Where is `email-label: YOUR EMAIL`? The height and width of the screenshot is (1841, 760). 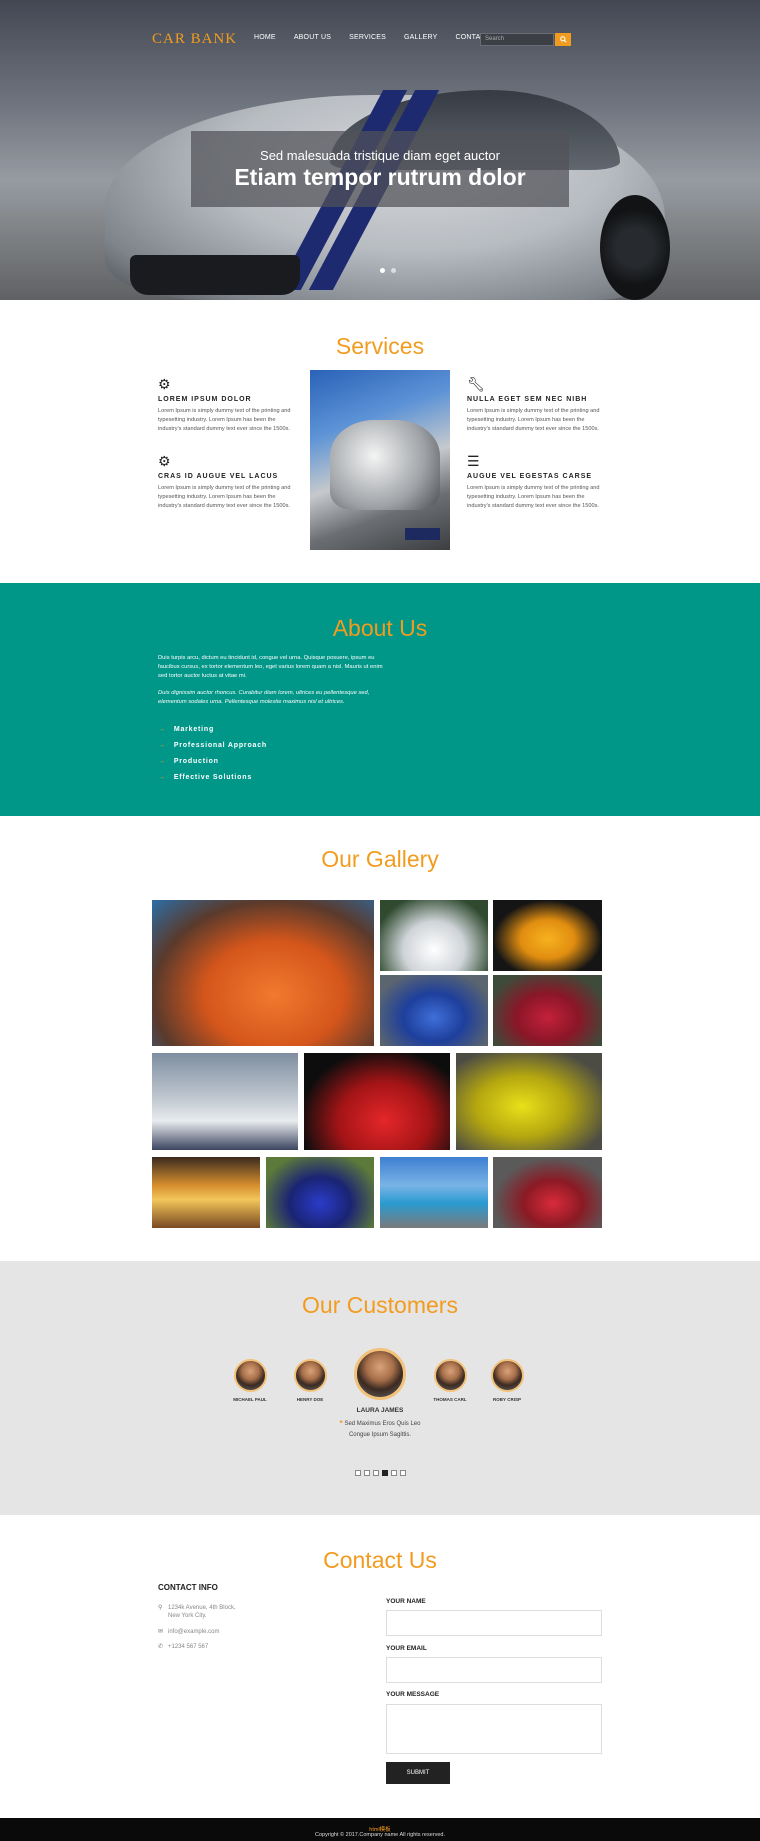
email-label: YOUR EMAIL is located at coordinates (406, 1648).